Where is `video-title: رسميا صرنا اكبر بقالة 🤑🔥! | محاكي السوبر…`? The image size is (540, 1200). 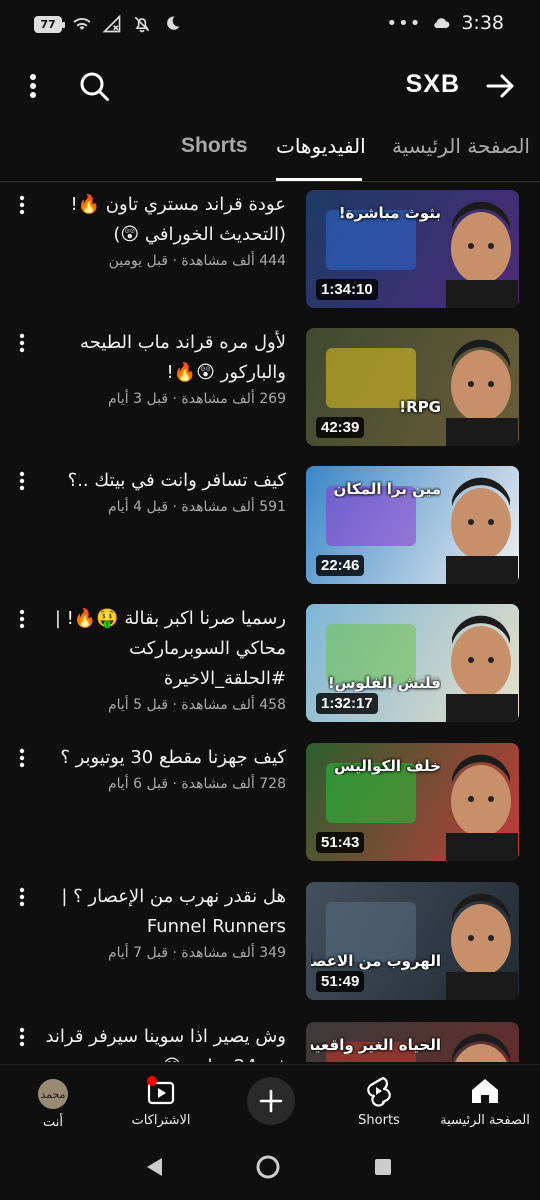
video-title: رسميا صرنا اكبر بقالة 🤑🔥! | محاكي السوبر… is located at coordinates (163, 649).